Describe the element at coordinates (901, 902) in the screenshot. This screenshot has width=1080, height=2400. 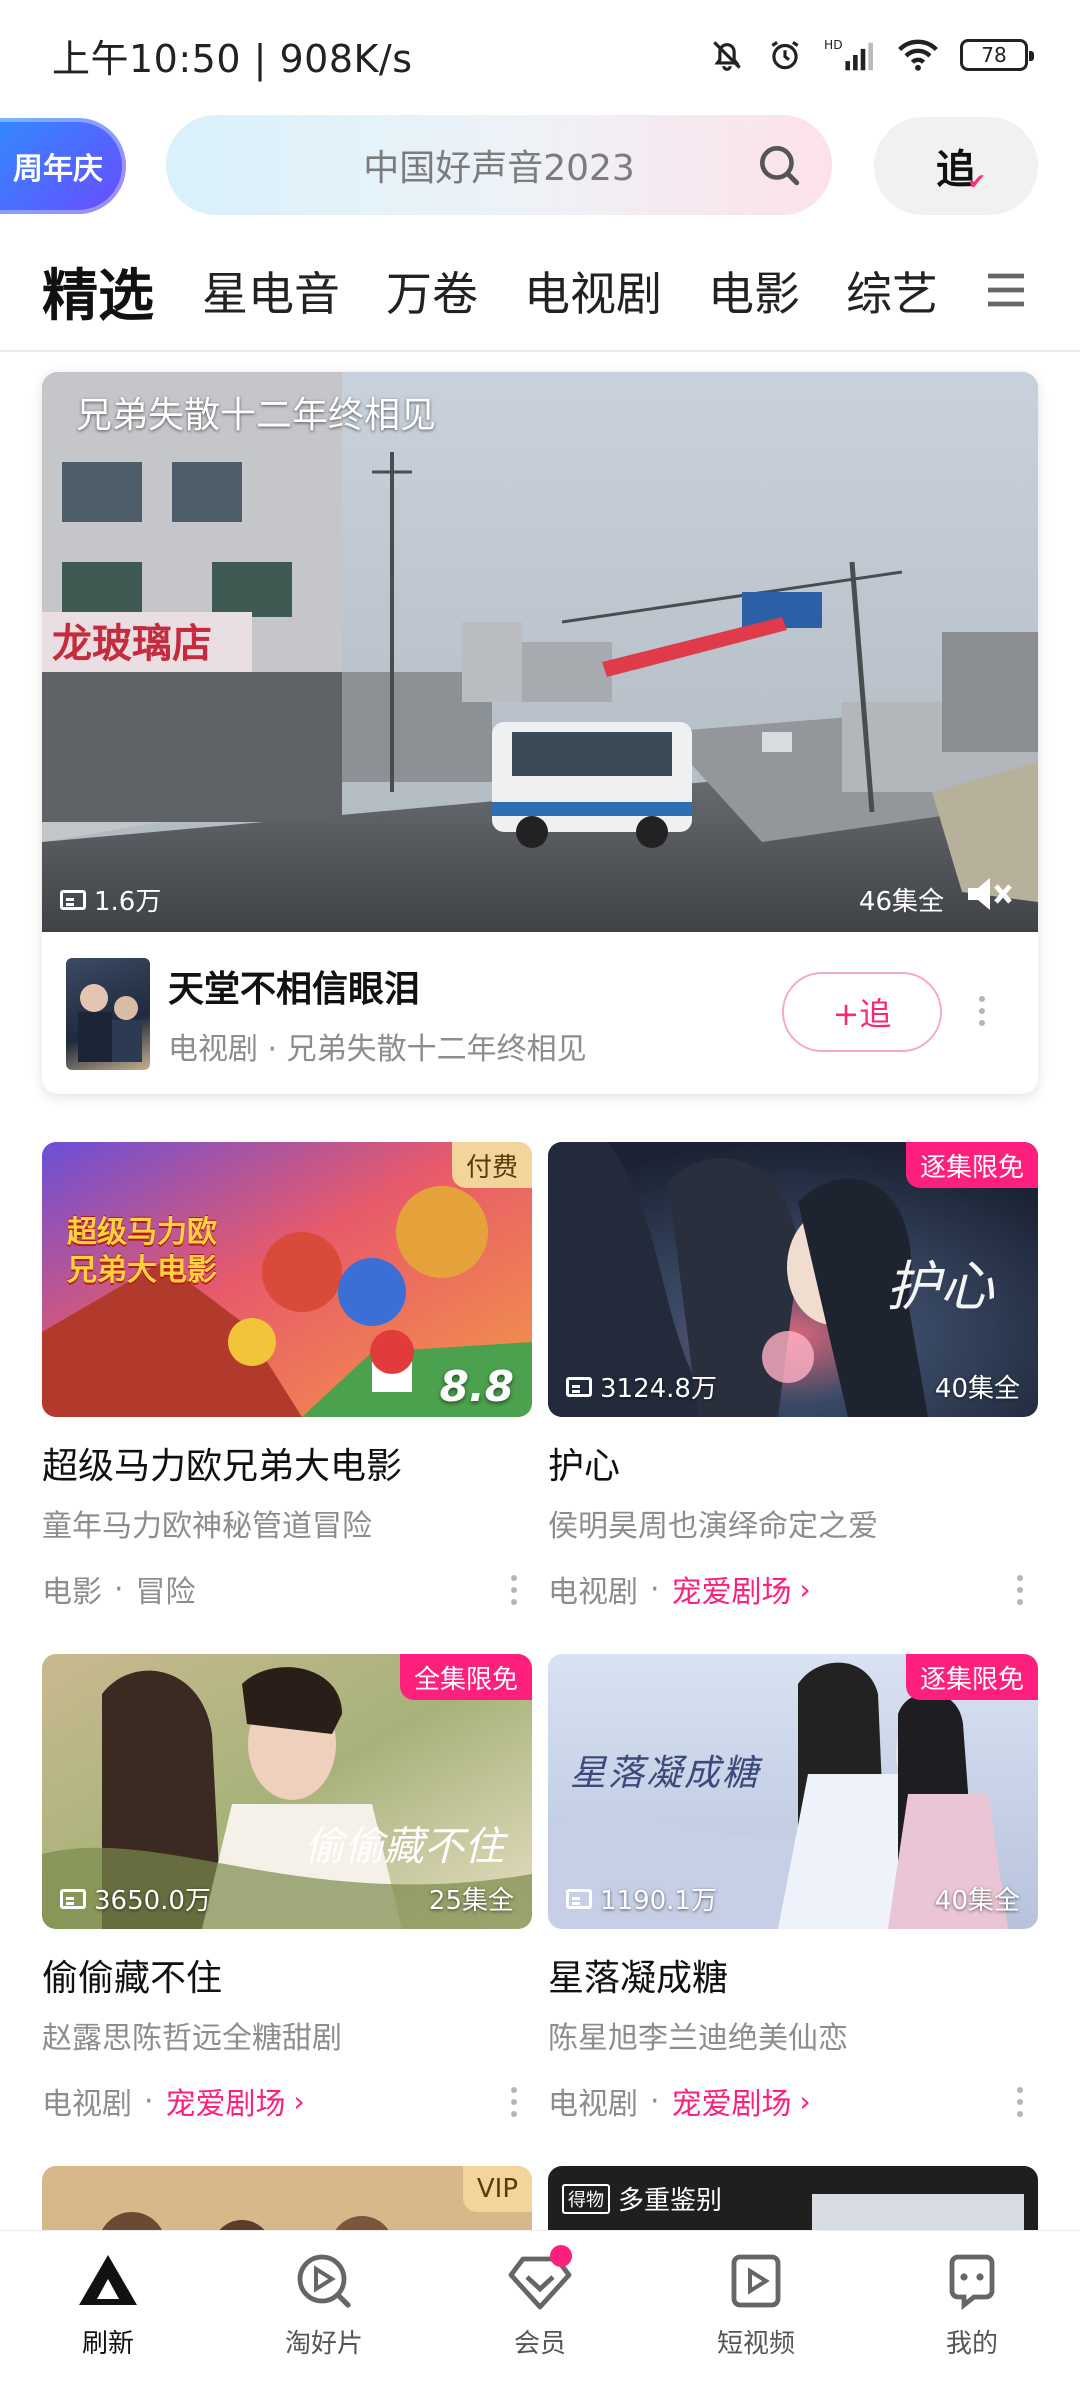
I see `featured-episodes: 46集全` at that location.